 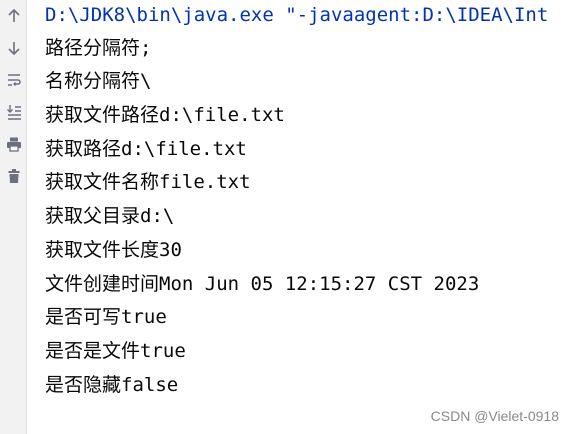 I want to click on output-line: 获取父目录d:\, so click(x=110, y=216).